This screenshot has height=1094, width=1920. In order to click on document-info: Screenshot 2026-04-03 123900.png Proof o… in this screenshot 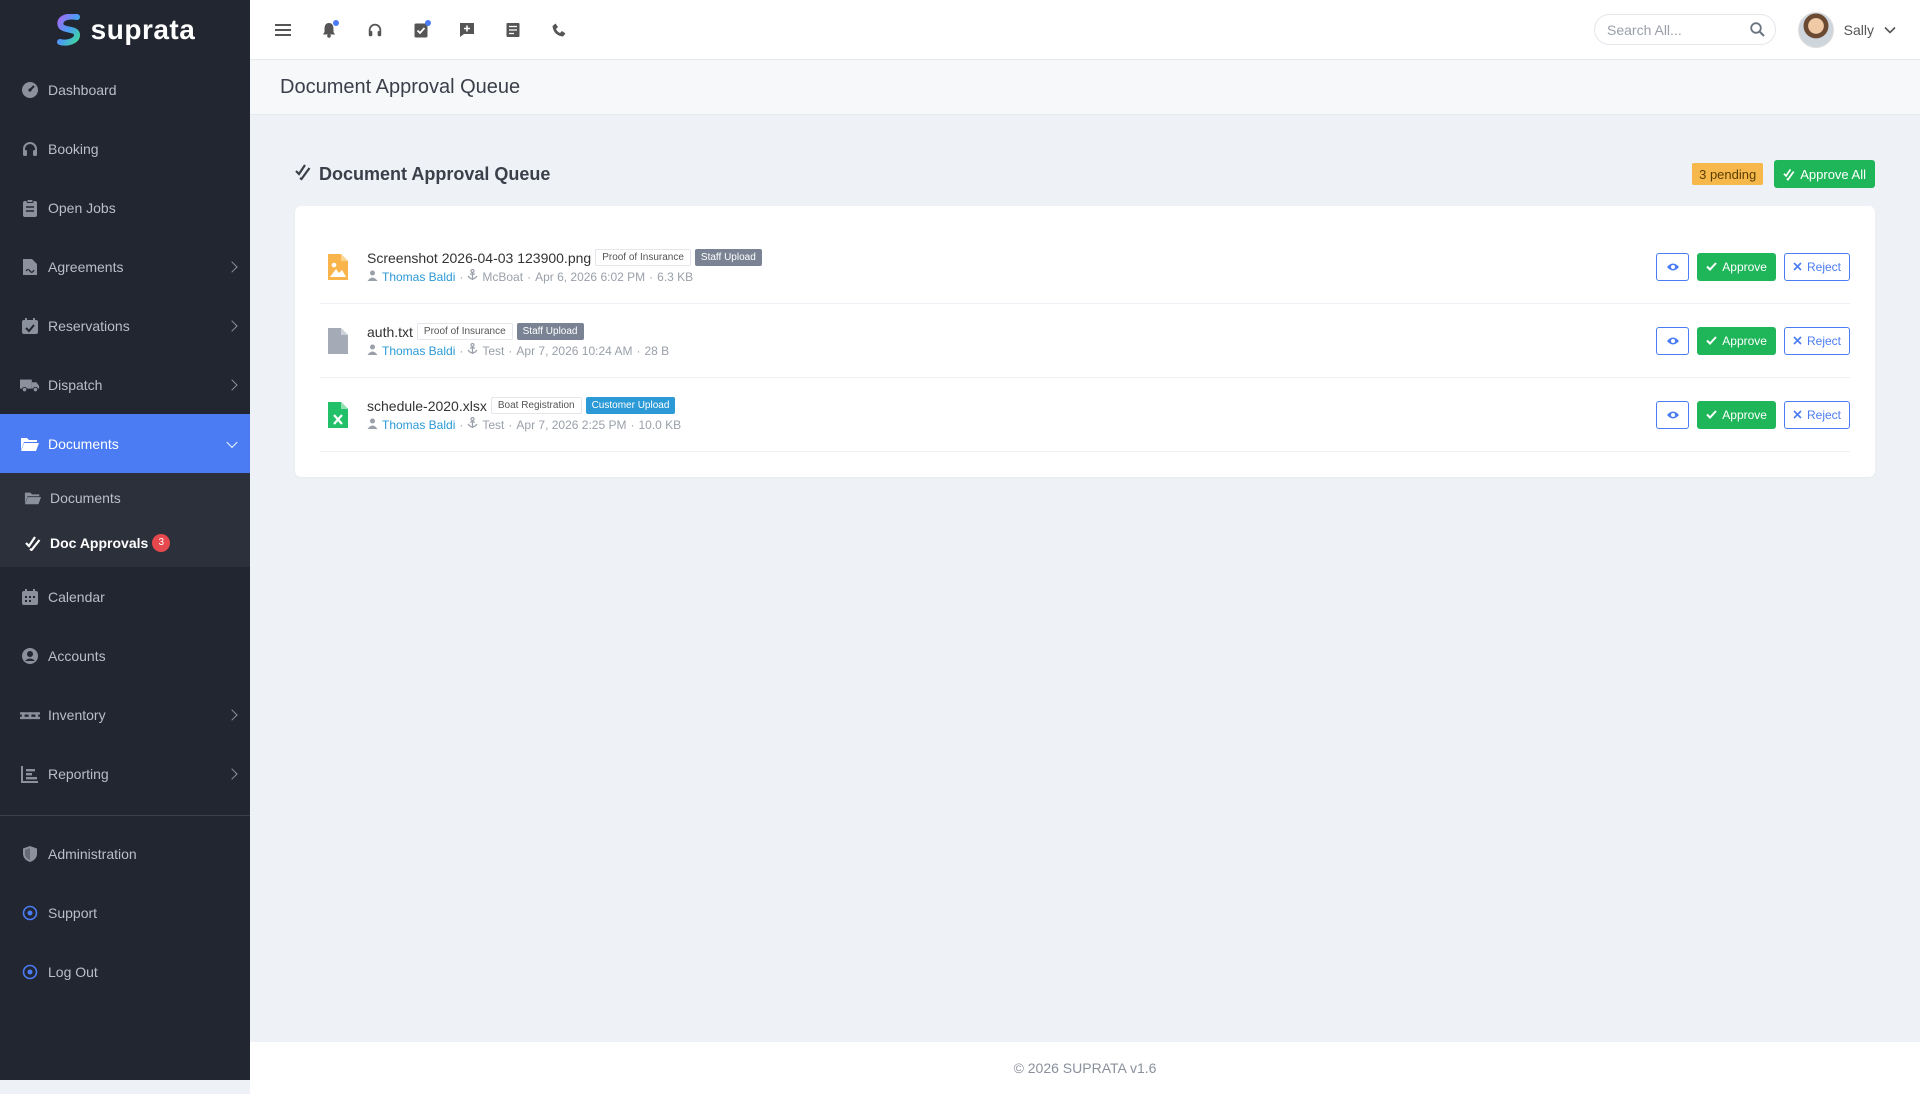, I will do `click(1011, 266)`.